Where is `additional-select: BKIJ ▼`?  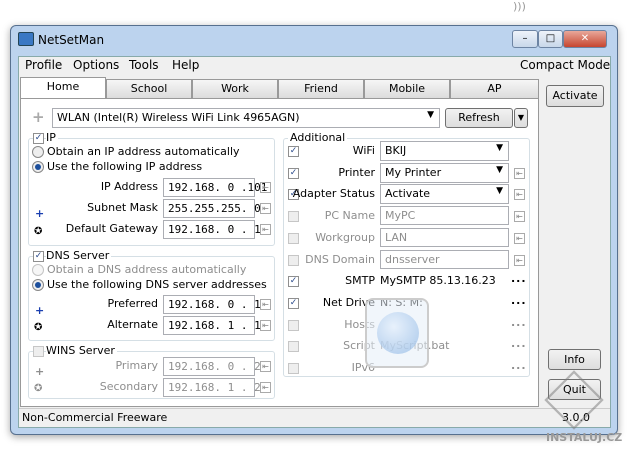 additional-select: BKIJ ▼ is located at coordinates (444, 151).